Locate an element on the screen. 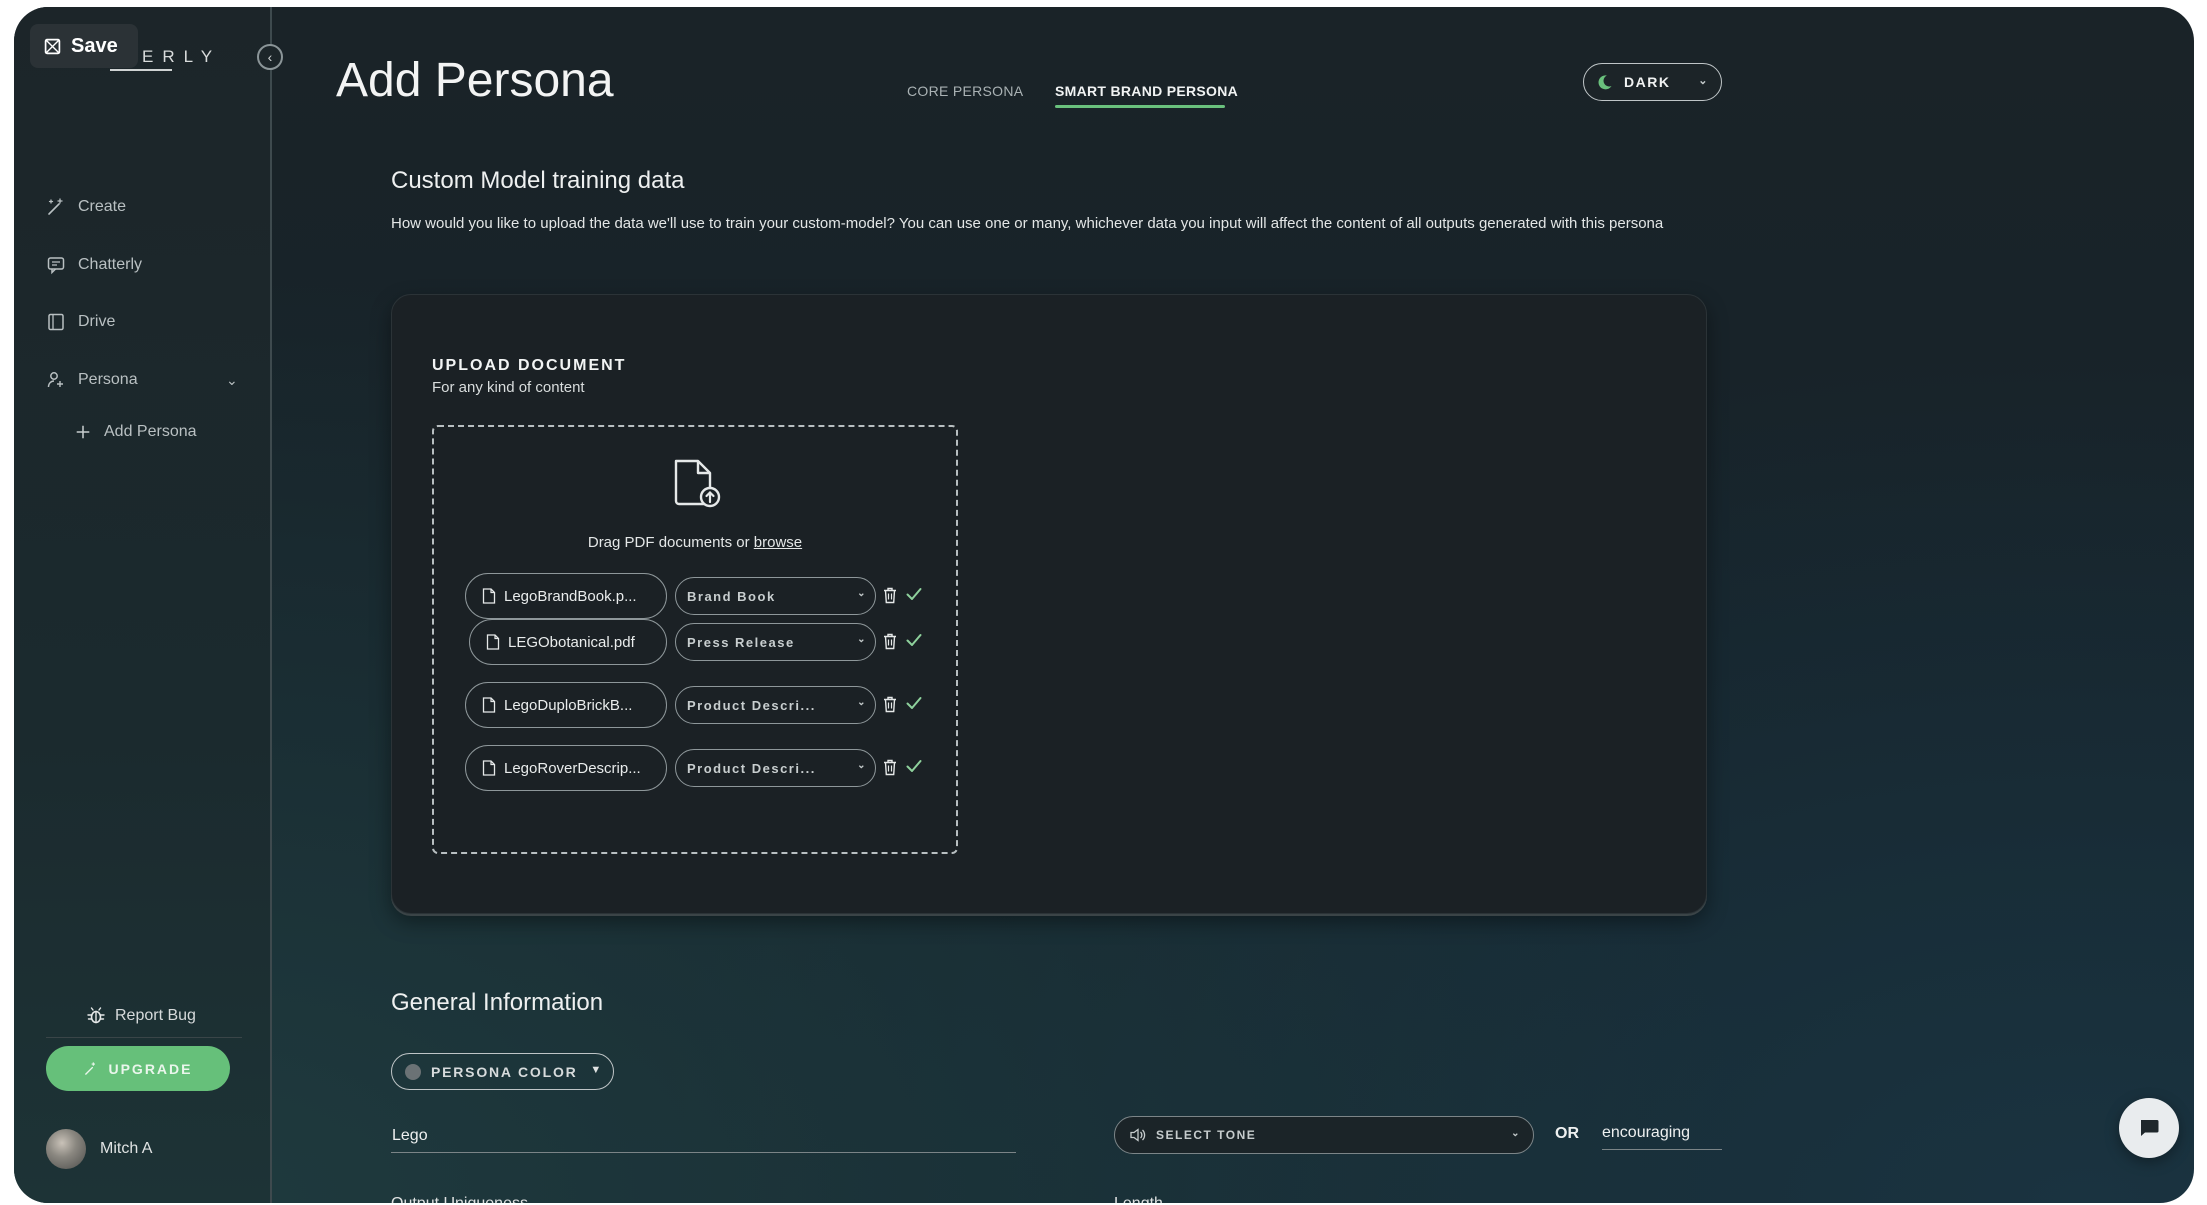  collapse-sidebar-button: ‹ is located at coordinates (270, 57).